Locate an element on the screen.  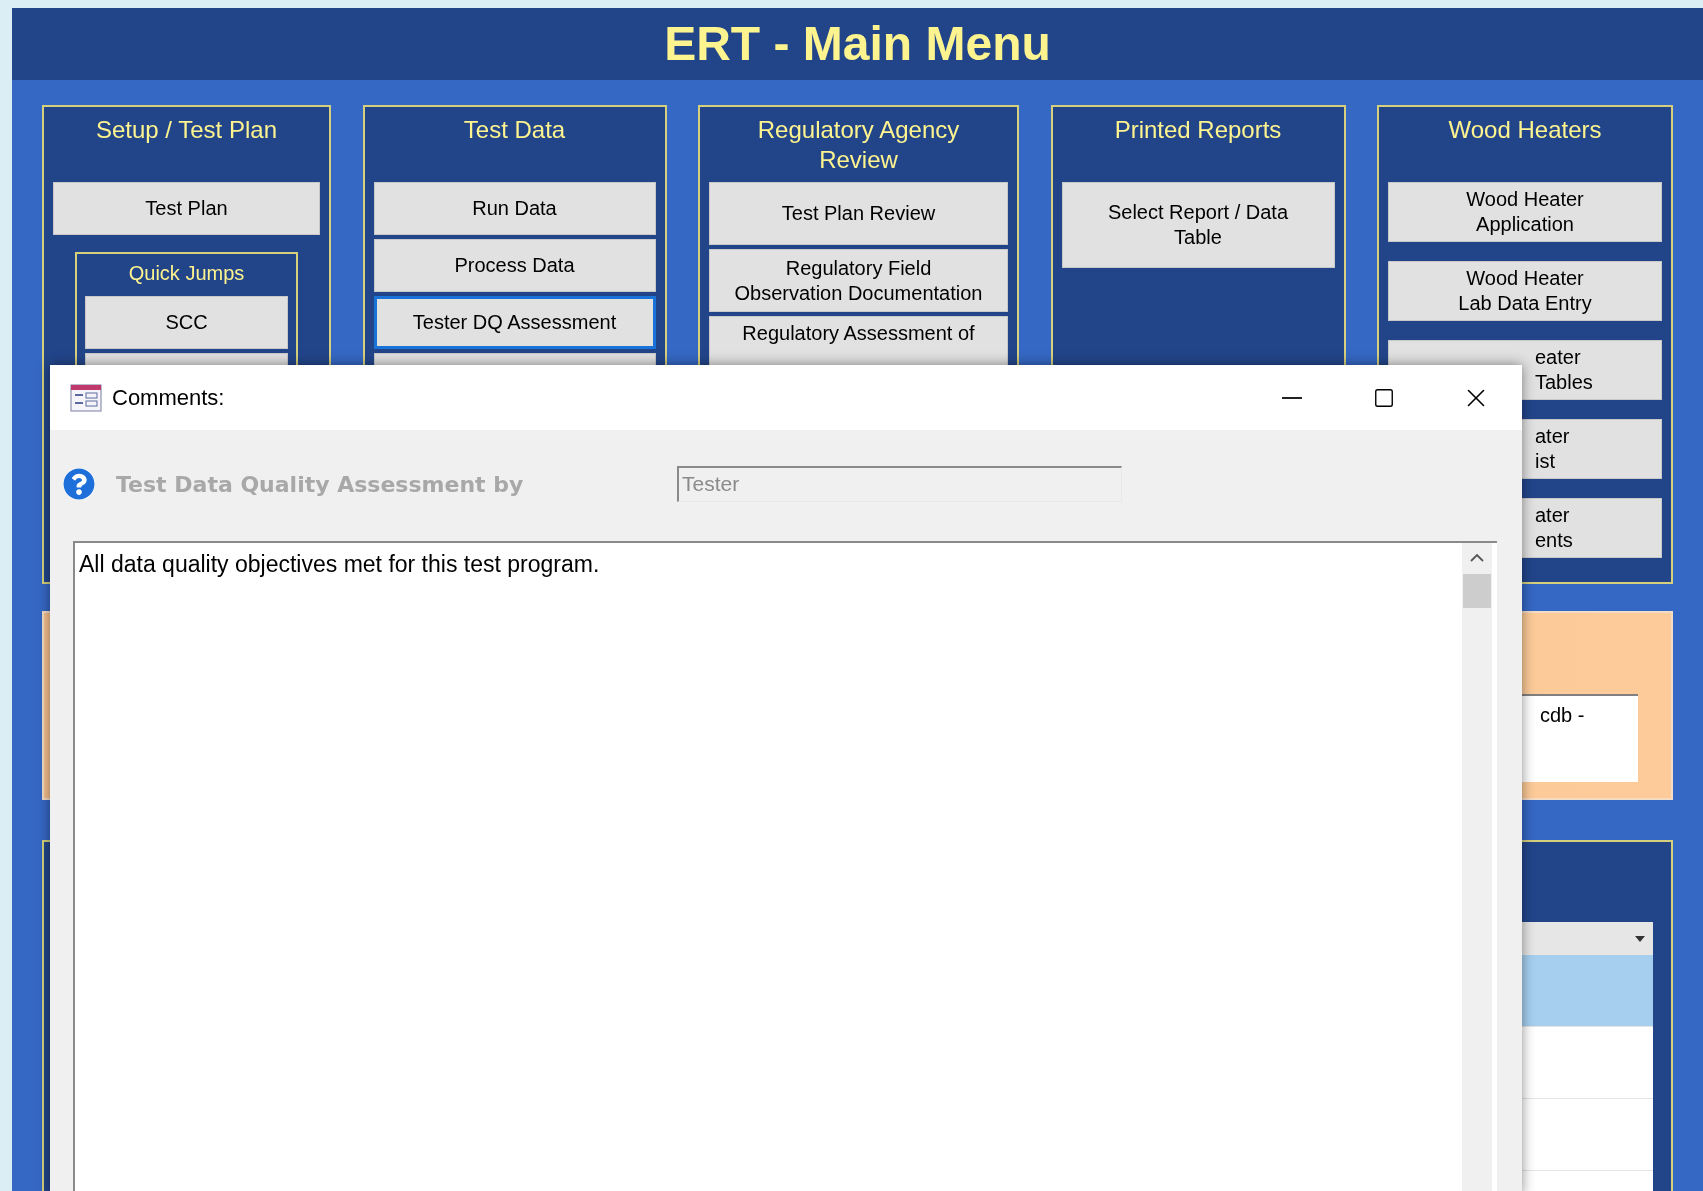
scroll-up-icon is located at coordinates (1477, 557).